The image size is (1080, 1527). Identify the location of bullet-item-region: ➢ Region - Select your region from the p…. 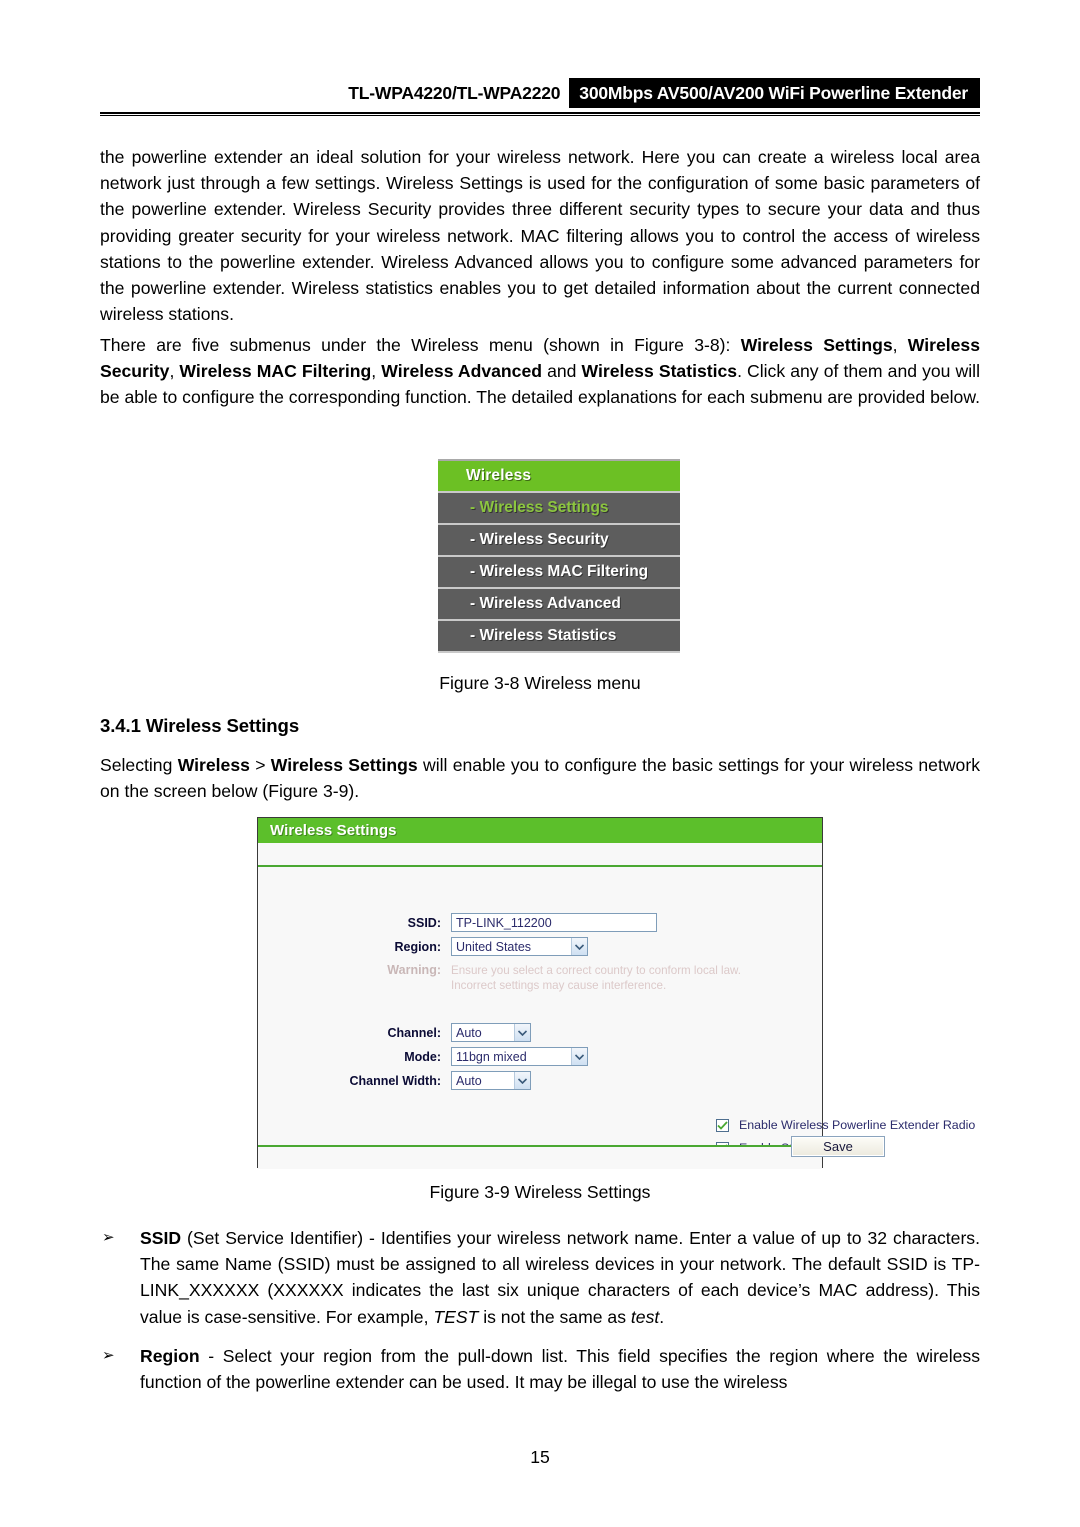
(540, 1369).